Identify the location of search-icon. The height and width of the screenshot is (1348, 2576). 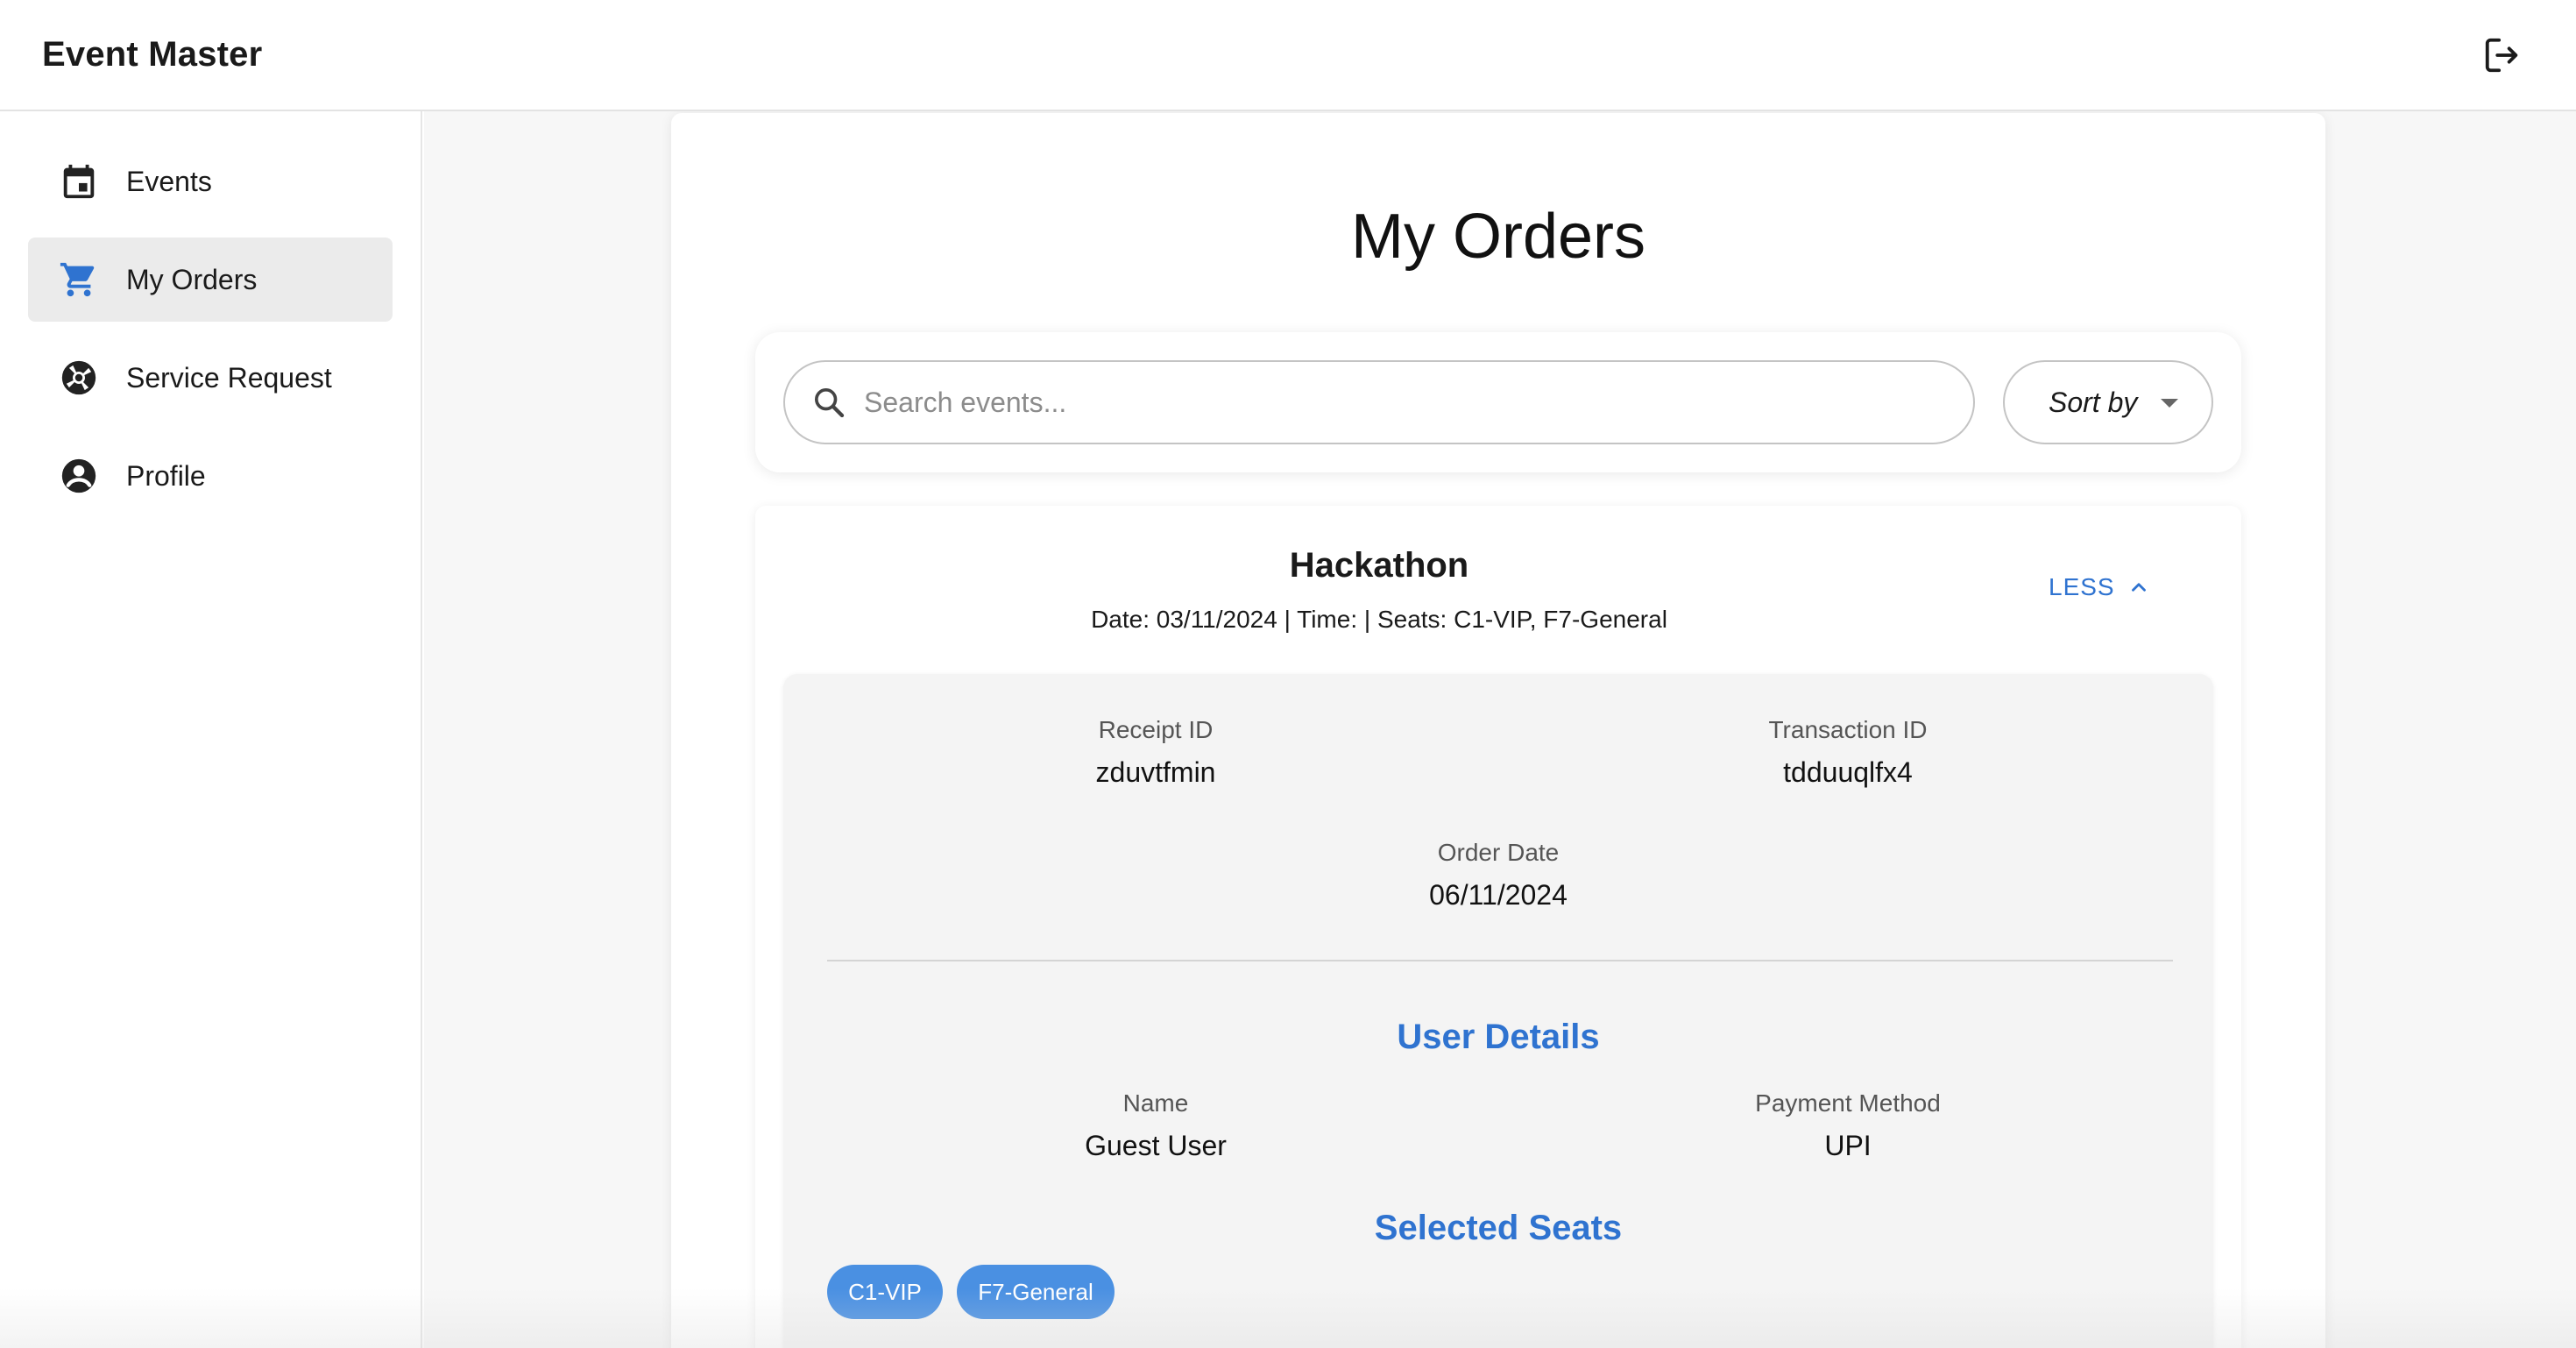
(830, 403).